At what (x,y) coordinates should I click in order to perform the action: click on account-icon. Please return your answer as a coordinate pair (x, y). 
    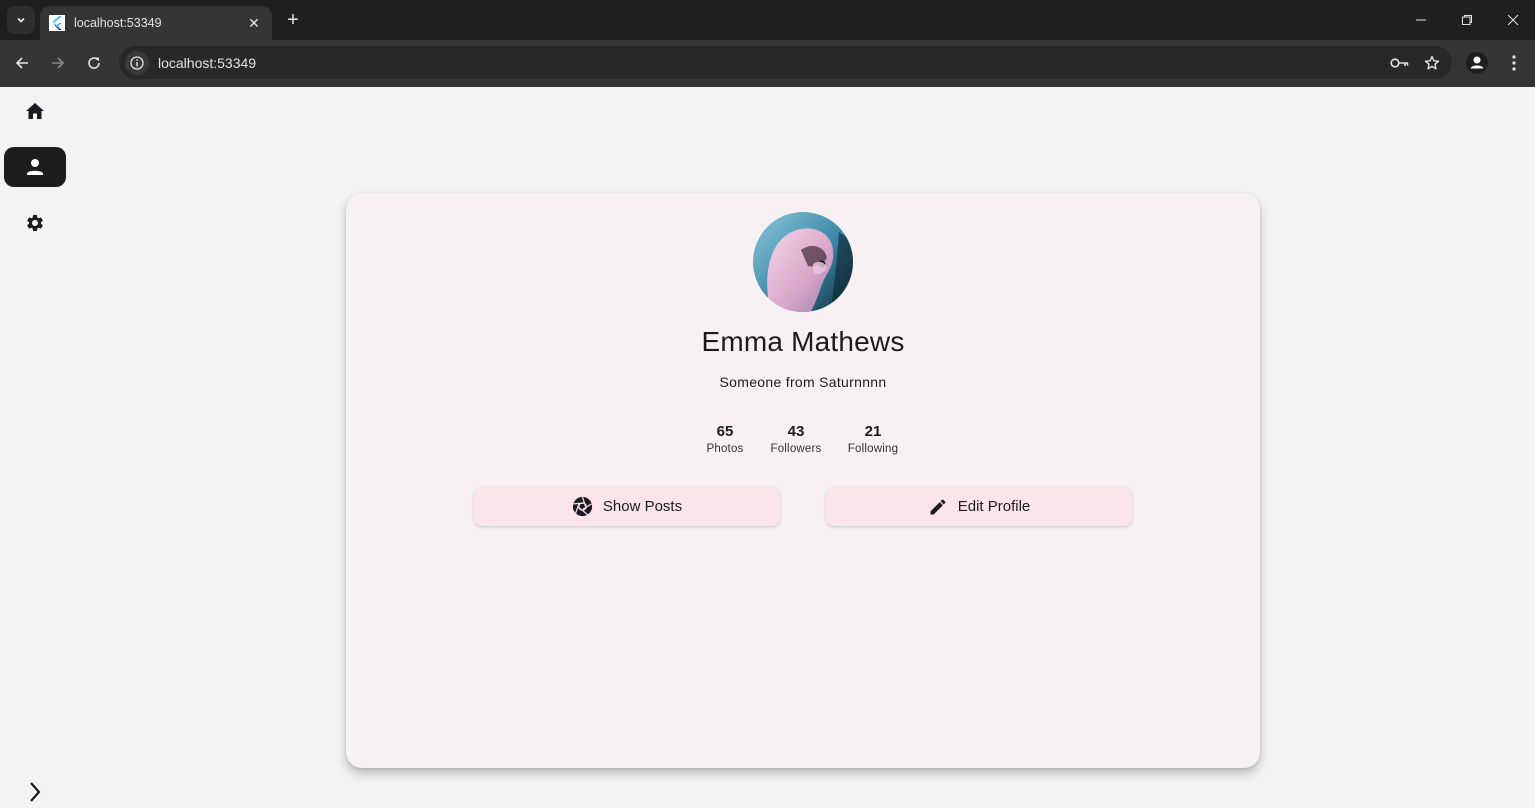
    Looking at the image, I should click on (1477, 63).